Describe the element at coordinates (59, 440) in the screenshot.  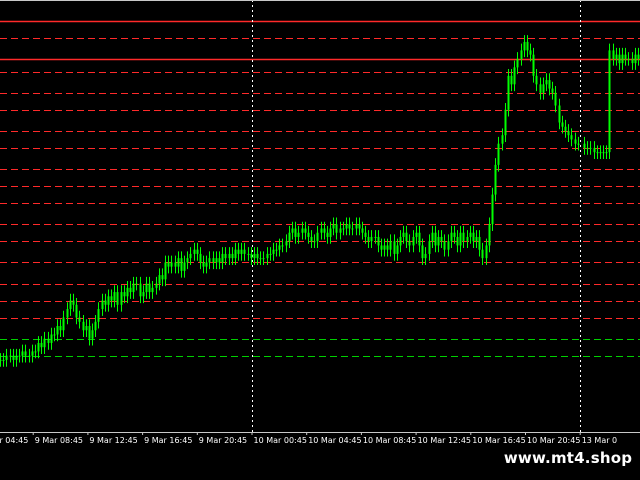
I see `time-tick-label: 9 Mar 08:45` at that location.